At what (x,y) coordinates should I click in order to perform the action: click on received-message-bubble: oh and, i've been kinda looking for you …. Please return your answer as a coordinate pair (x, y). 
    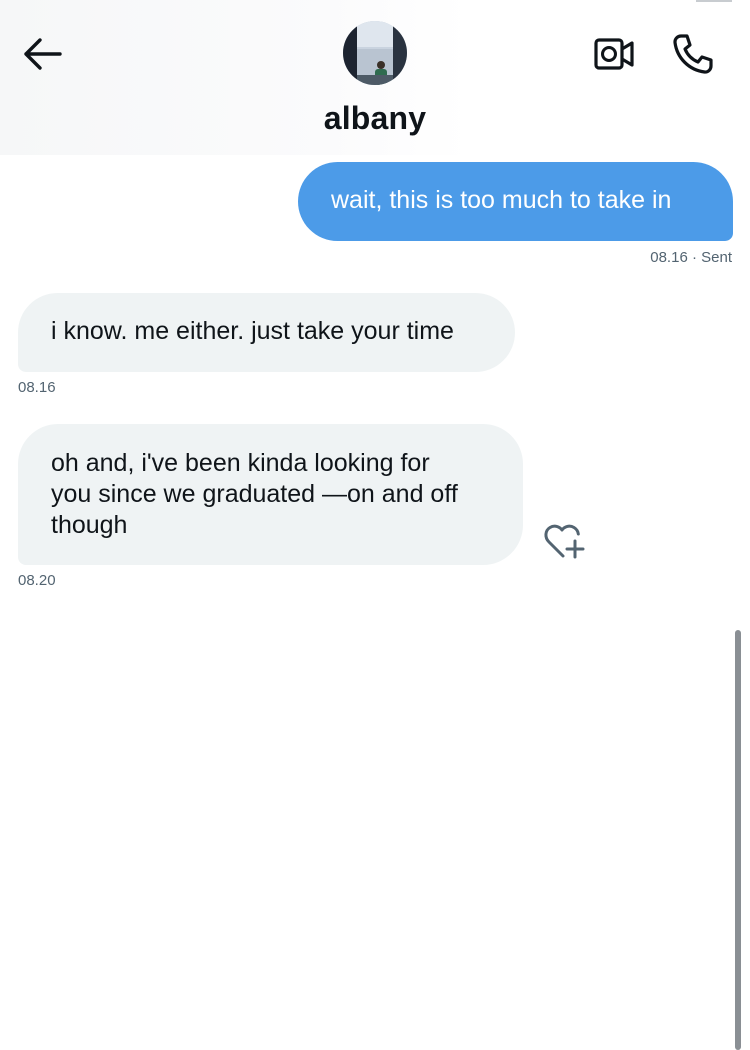
    Looking at the image, I should click on (270, 494).